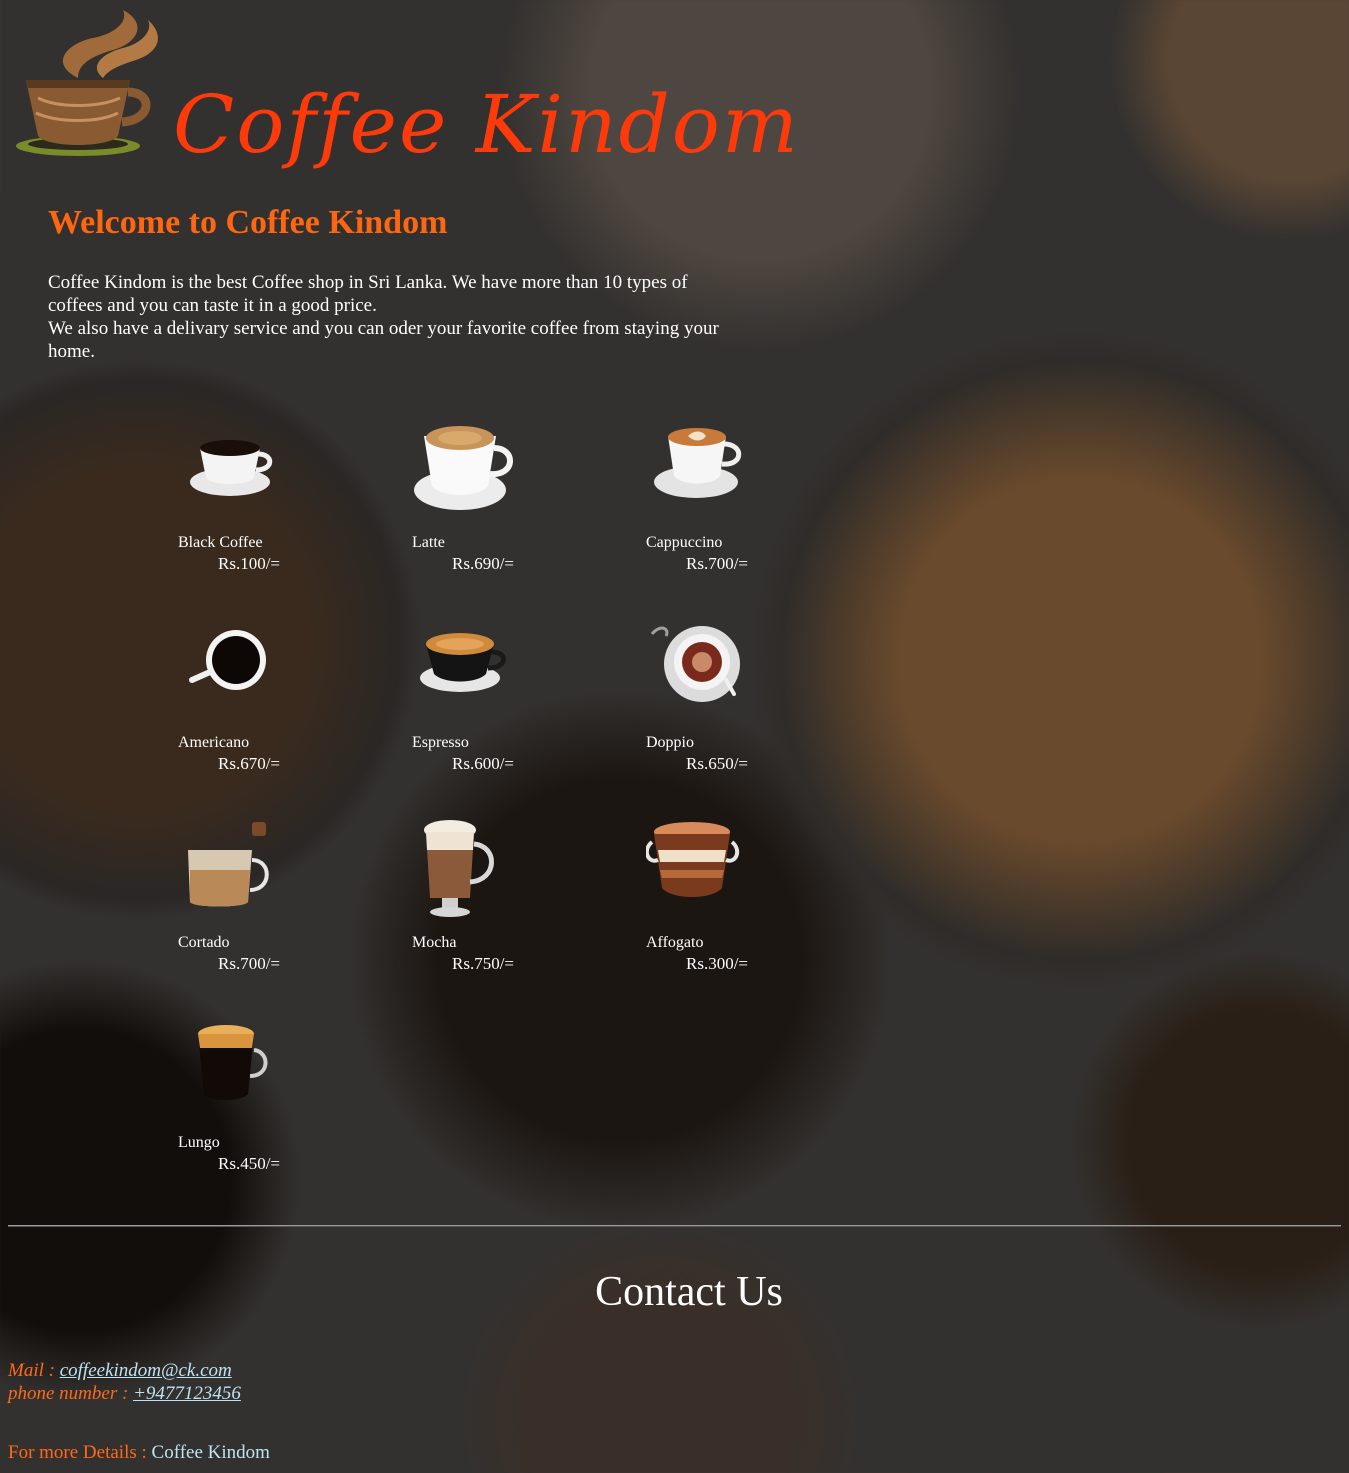 This screenshot has height=1473, width=1349. Describe the element at coordinates (211, 1452) in the screenshot. I see `details-link: Coffee Kindom` at that location.